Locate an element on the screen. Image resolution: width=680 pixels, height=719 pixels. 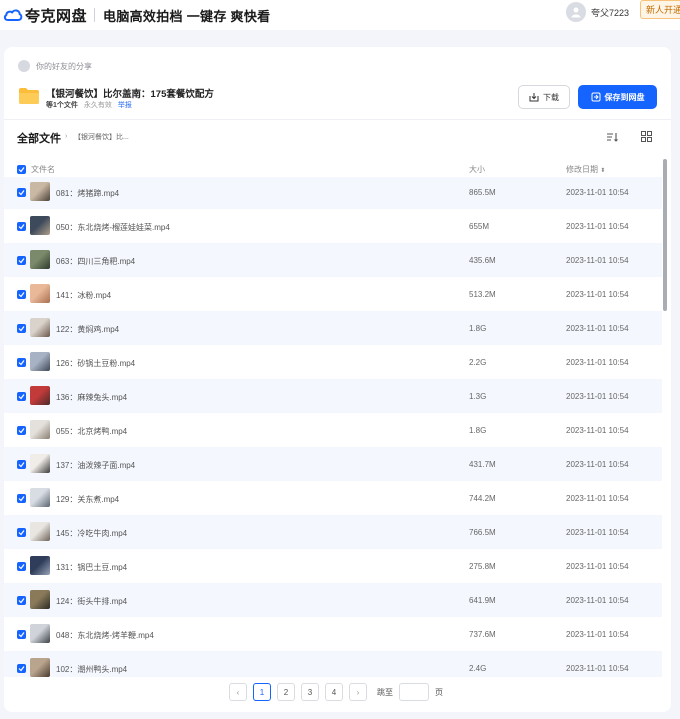
table-row: 136：麻辣兔头.mp4 1.3G 2023-11-01 10:54 is located at coordinates (333, 396).